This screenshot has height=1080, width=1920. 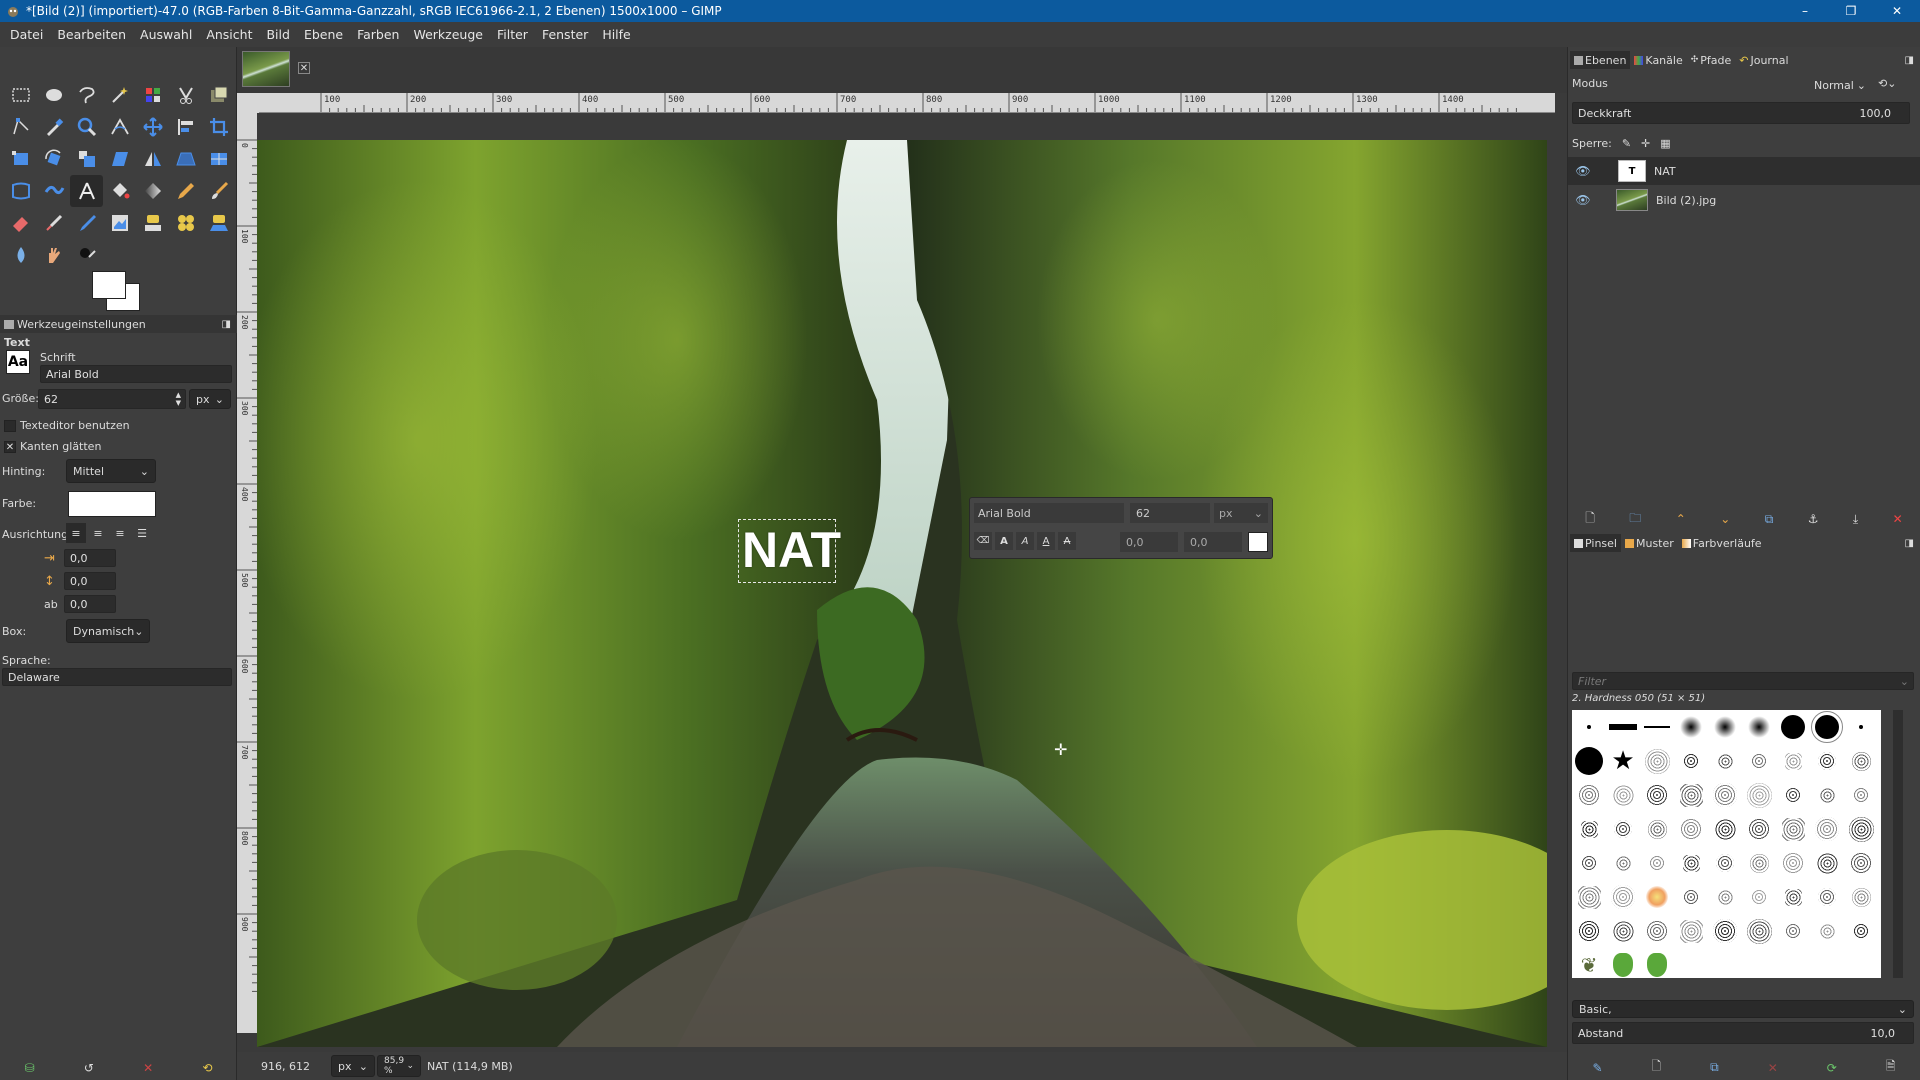 I want to click on overlay-color-button, so click(x=1258, y=542).